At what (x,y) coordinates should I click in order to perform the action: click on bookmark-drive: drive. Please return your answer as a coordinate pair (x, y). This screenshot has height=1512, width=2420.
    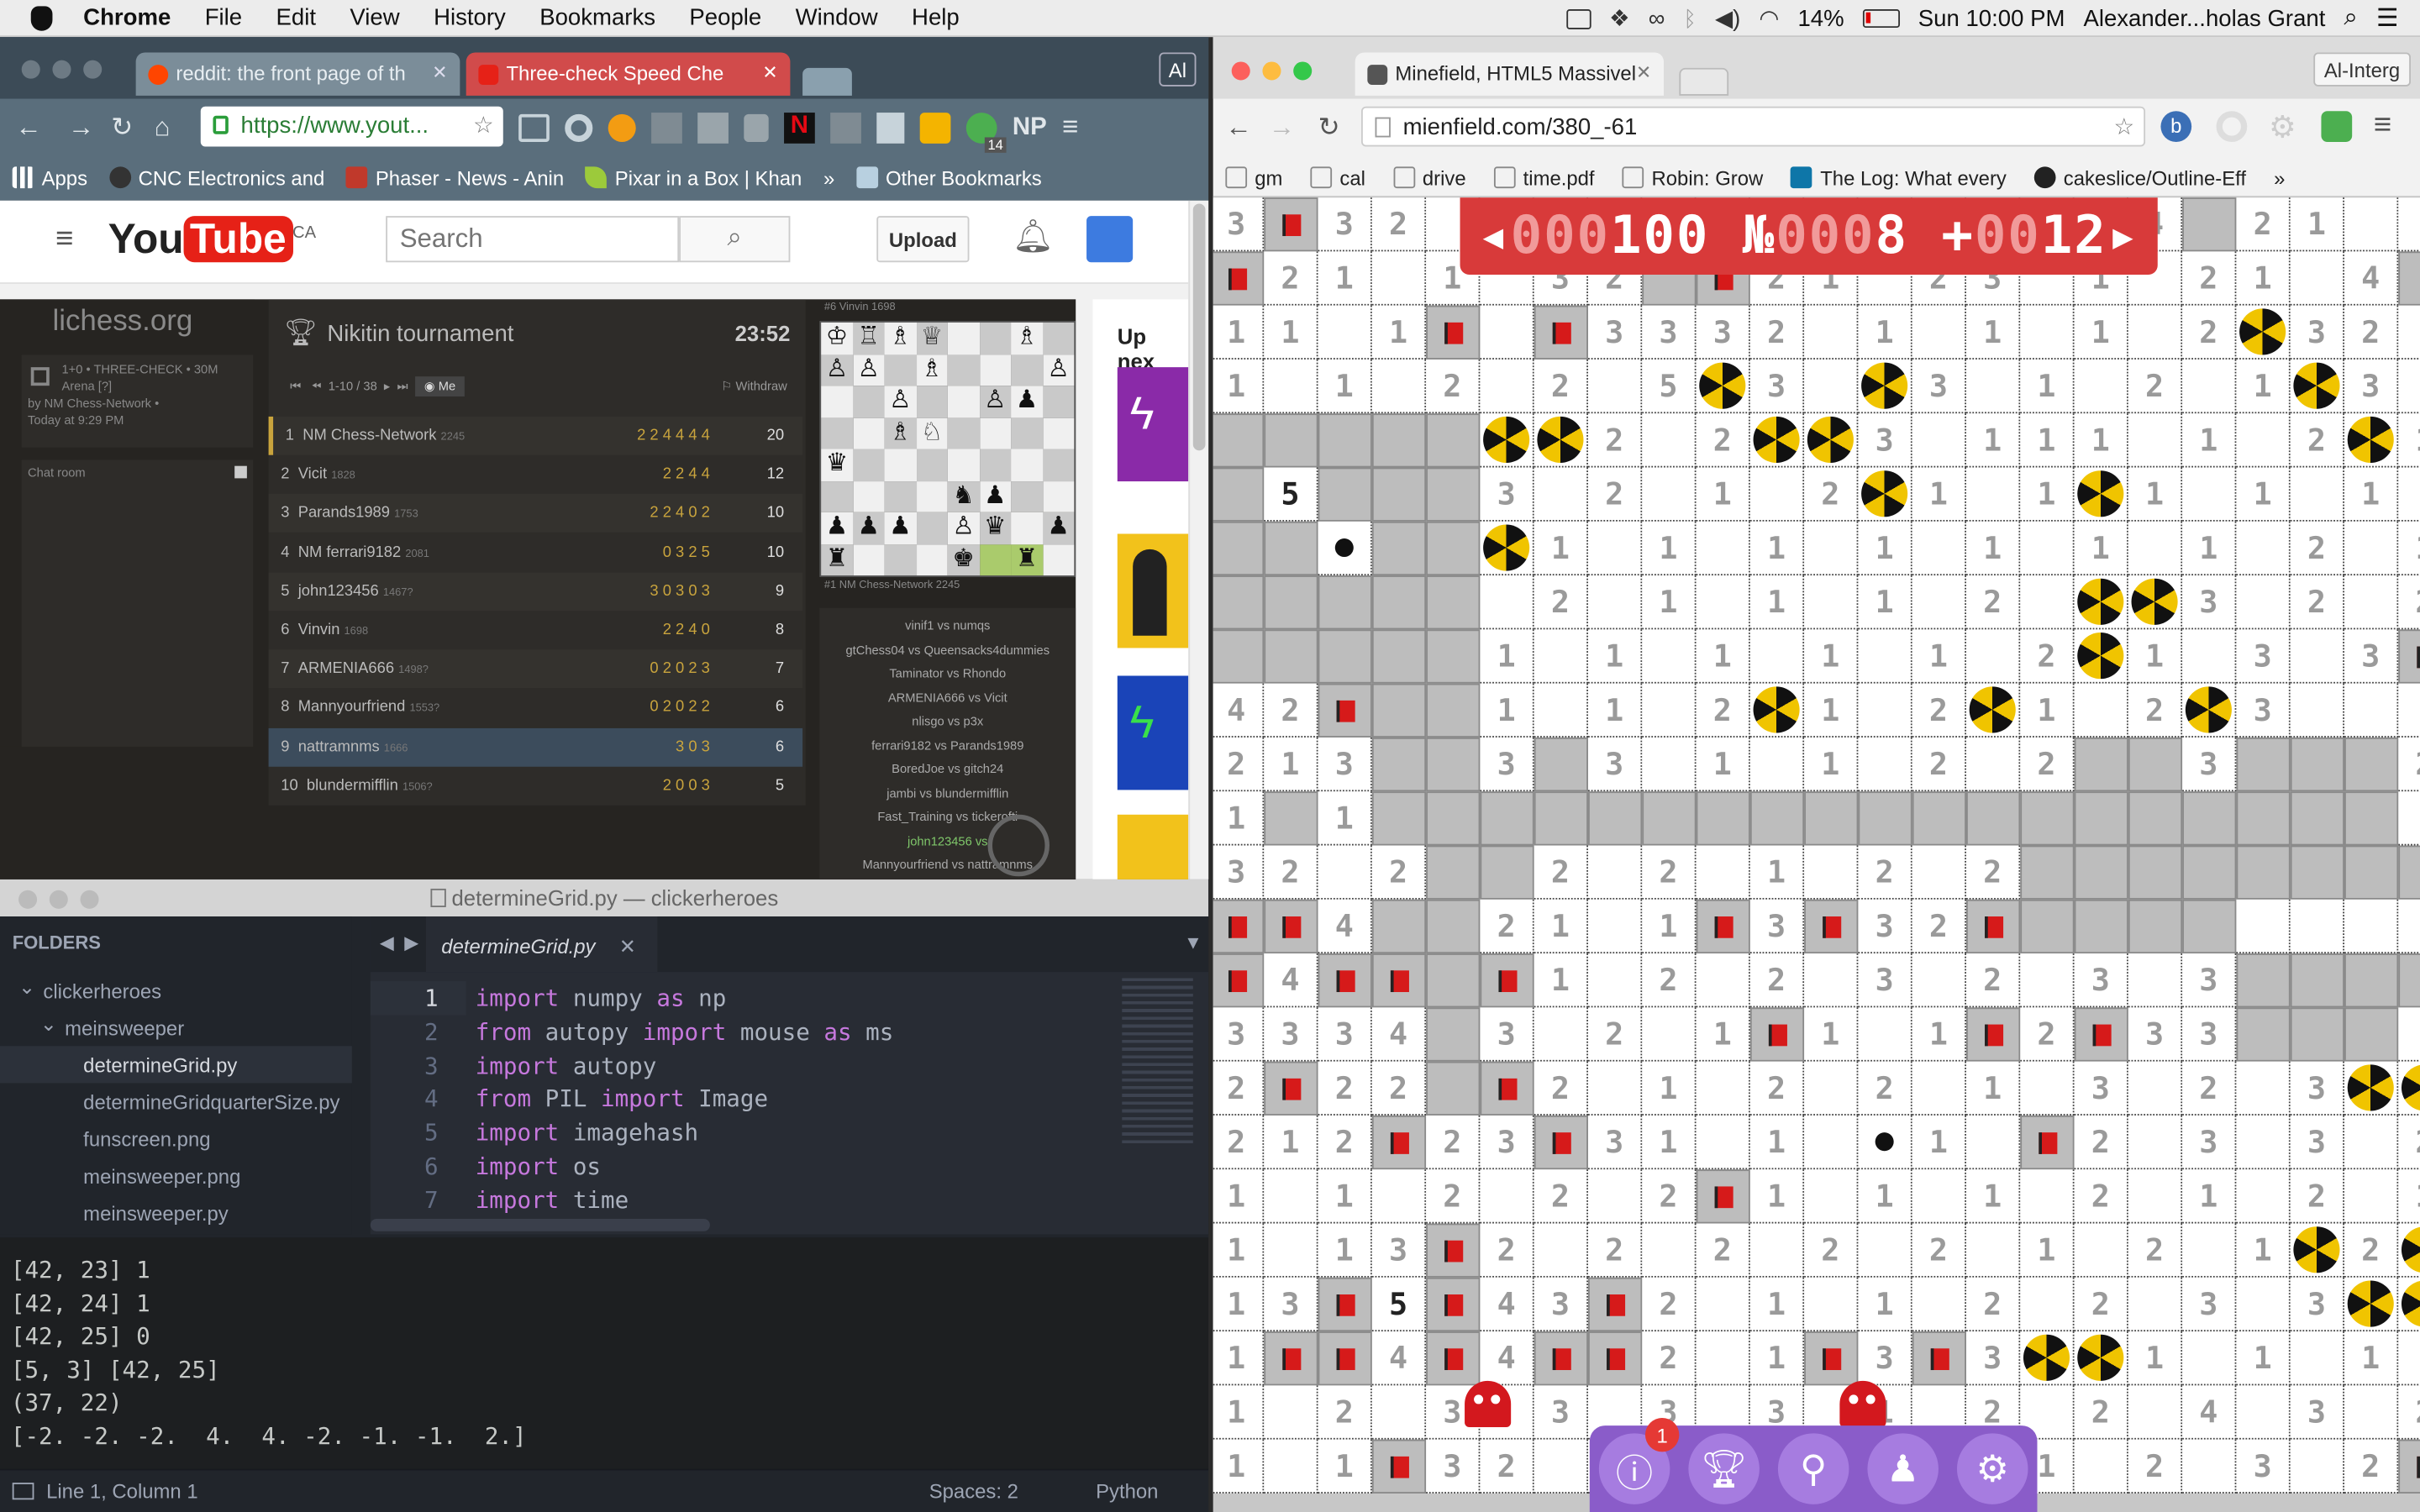
    Looking at the image, I should click on (1429, 177).